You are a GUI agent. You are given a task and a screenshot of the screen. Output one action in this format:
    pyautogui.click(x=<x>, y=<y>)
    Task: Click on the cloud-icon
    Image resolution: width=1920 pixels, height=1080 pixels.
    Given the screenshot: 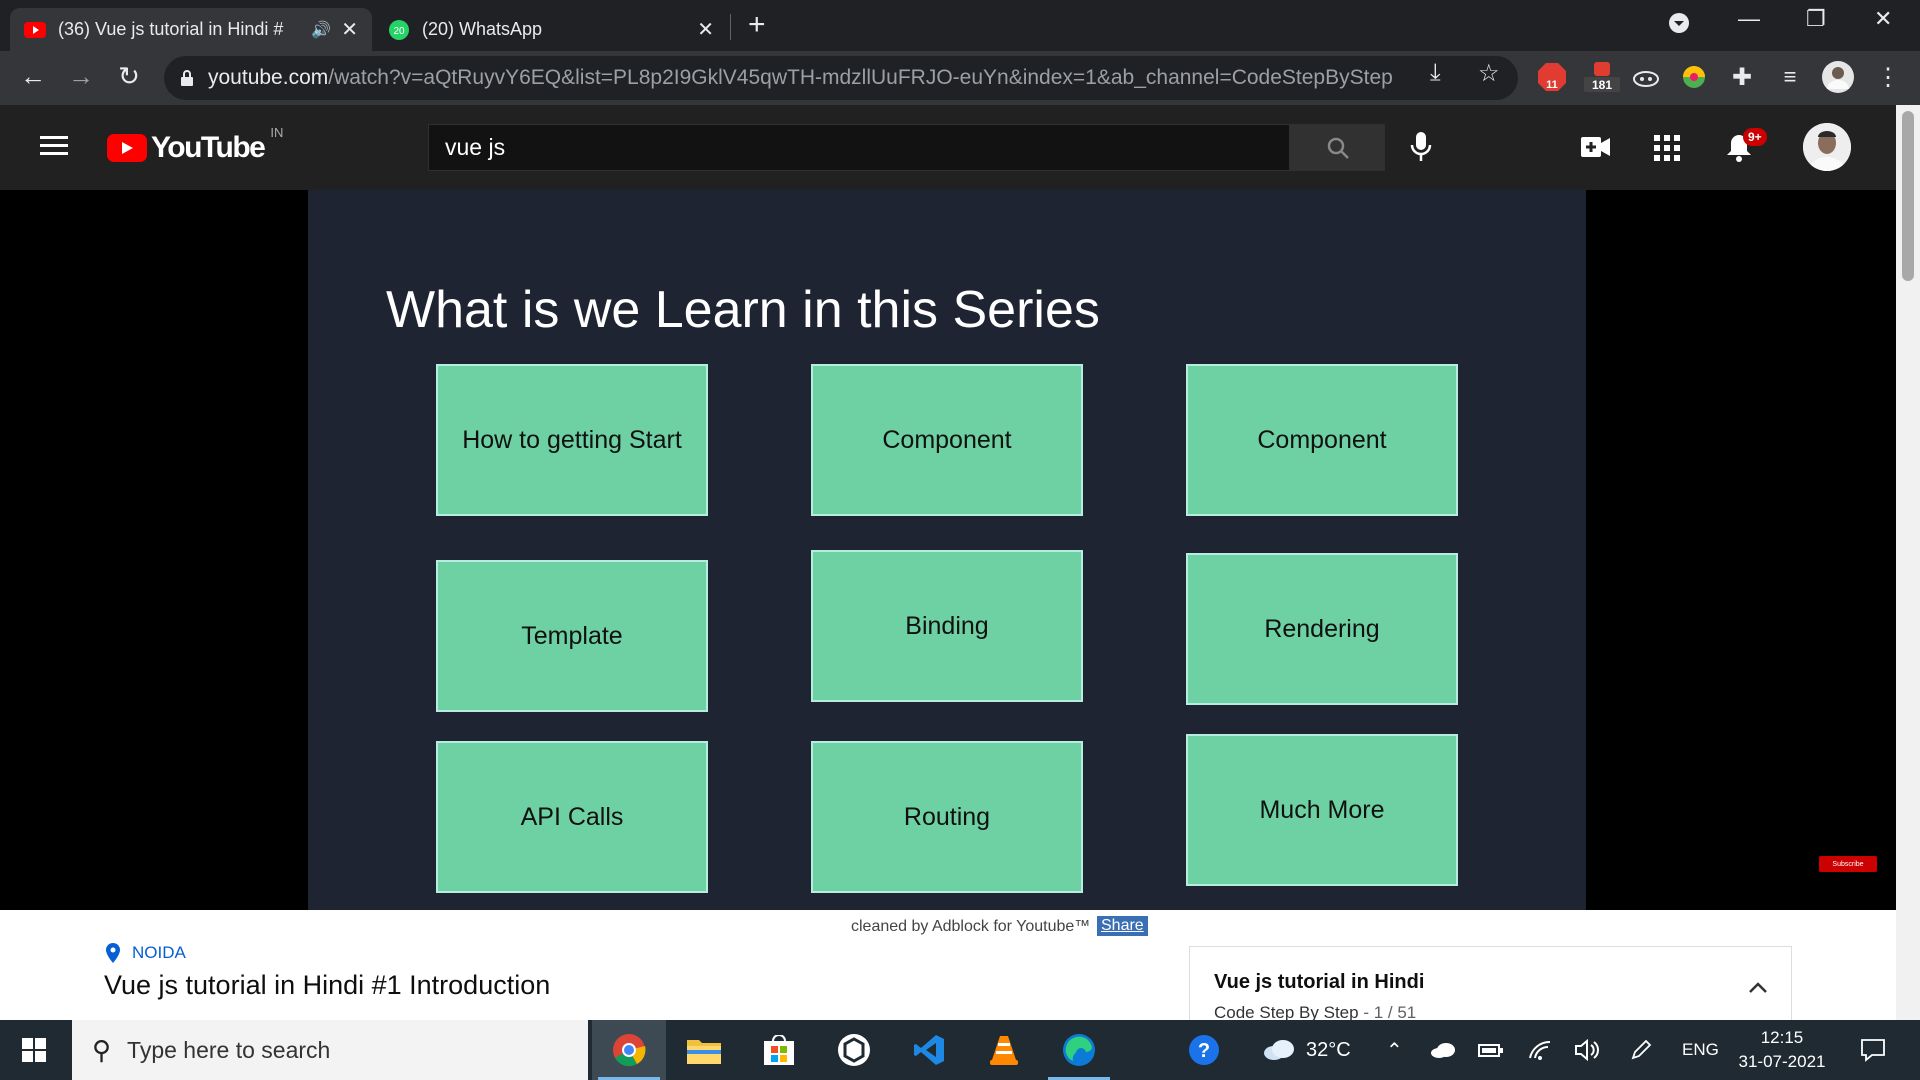 What is the action you would take?
    pyautogui.click(x=1279, y=1050)
    